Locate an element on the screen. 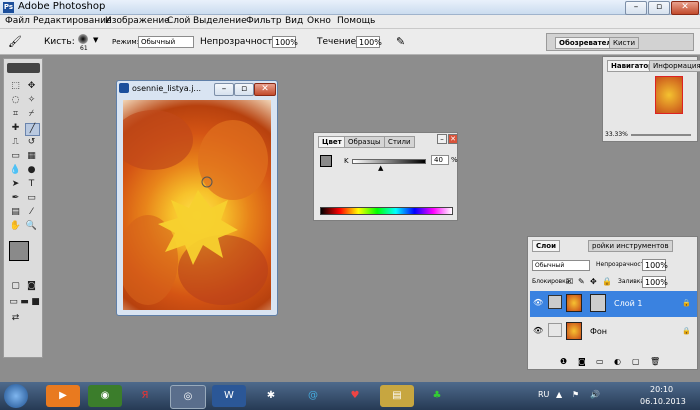  foreground-color-swatch is located at coordinates (19, 251).